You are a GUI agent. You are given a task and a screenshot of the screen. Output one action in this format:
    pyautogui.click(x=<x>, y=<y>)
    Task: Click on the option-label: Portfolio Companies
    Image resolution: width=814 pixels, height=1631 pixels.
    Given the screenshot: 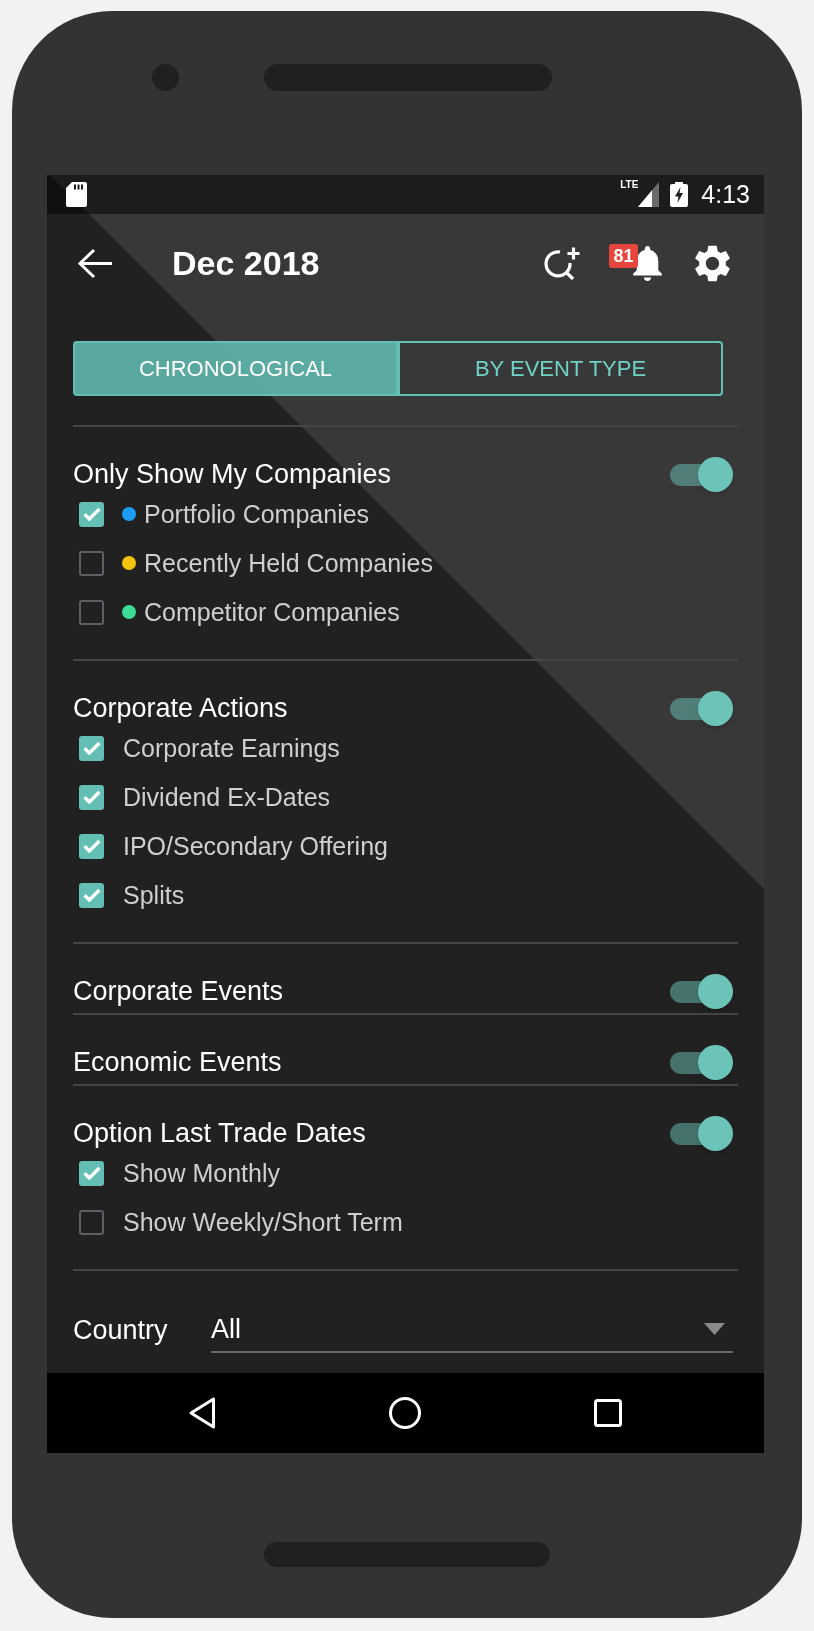 What is the action you would take?
    pyautogui.click(x=257, y=514)
    